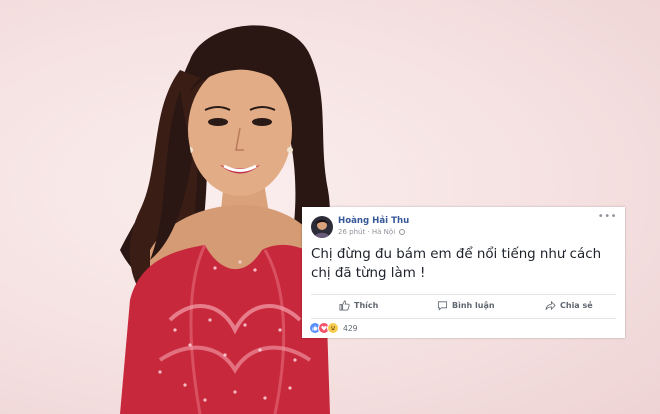 This screenshot has width=660, height=414. I want to click on like-label: Thích, so click(366, 305).